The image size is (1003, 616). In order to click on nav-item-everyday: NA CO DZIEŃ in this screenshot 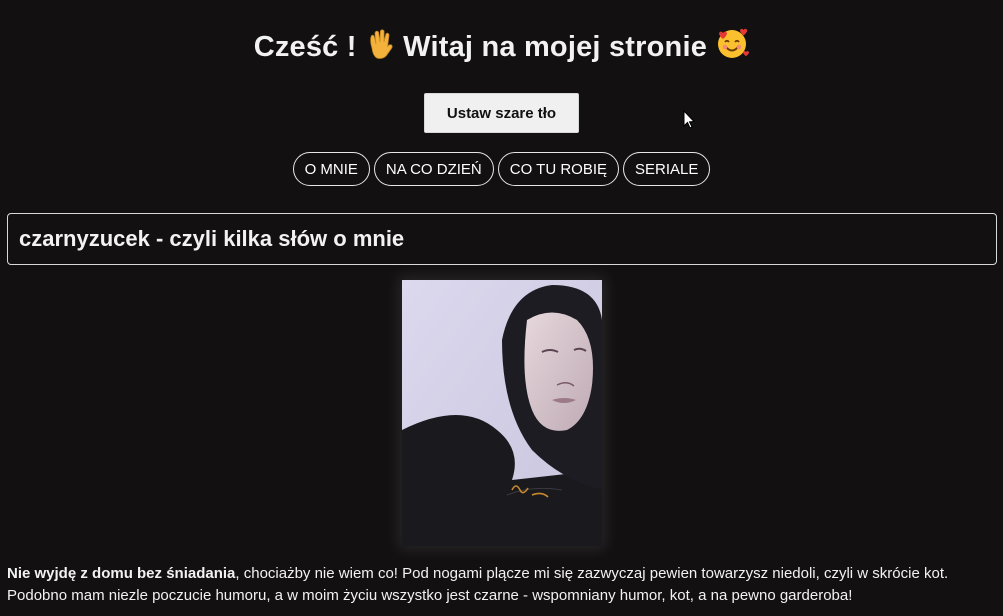, I will do `click(433, 169)`.